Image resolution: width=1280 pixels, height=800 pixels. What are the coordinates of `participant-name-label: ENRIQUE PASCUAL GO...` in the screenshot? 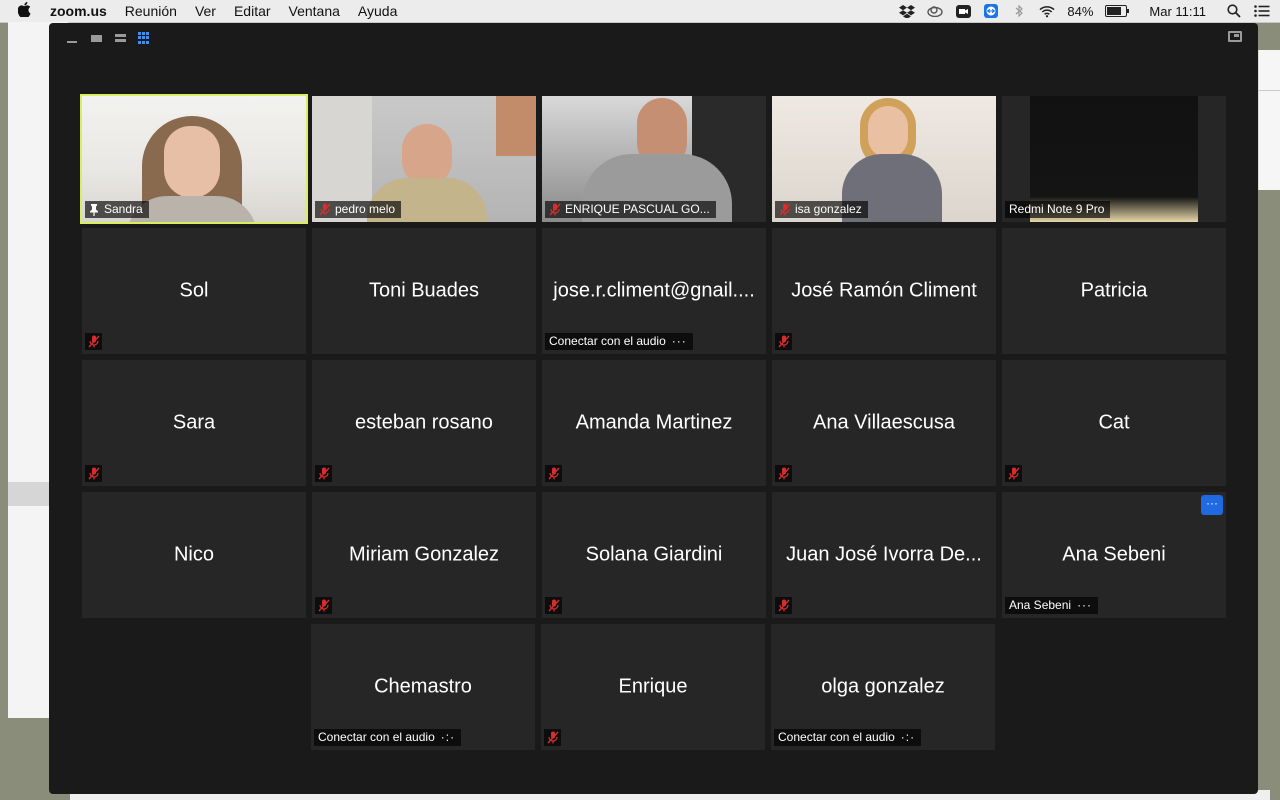 It's located at (630, 209).